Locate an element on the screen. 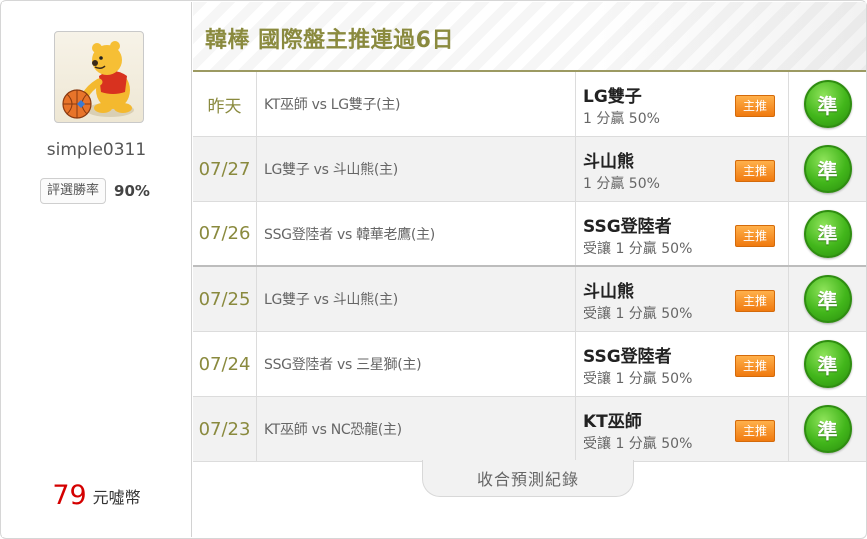 The height and width of the screenshot is (539, 867). panel-header: 韓棒 國際盤主推連過6日 is located at coordinates (529, 39).